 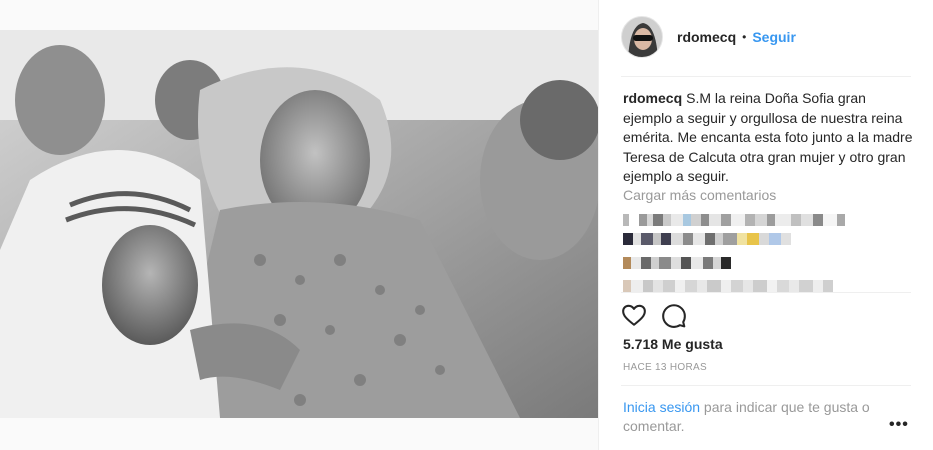 I want to click on post-header: rdomecq • Seguir, so click(x=708, y=37).